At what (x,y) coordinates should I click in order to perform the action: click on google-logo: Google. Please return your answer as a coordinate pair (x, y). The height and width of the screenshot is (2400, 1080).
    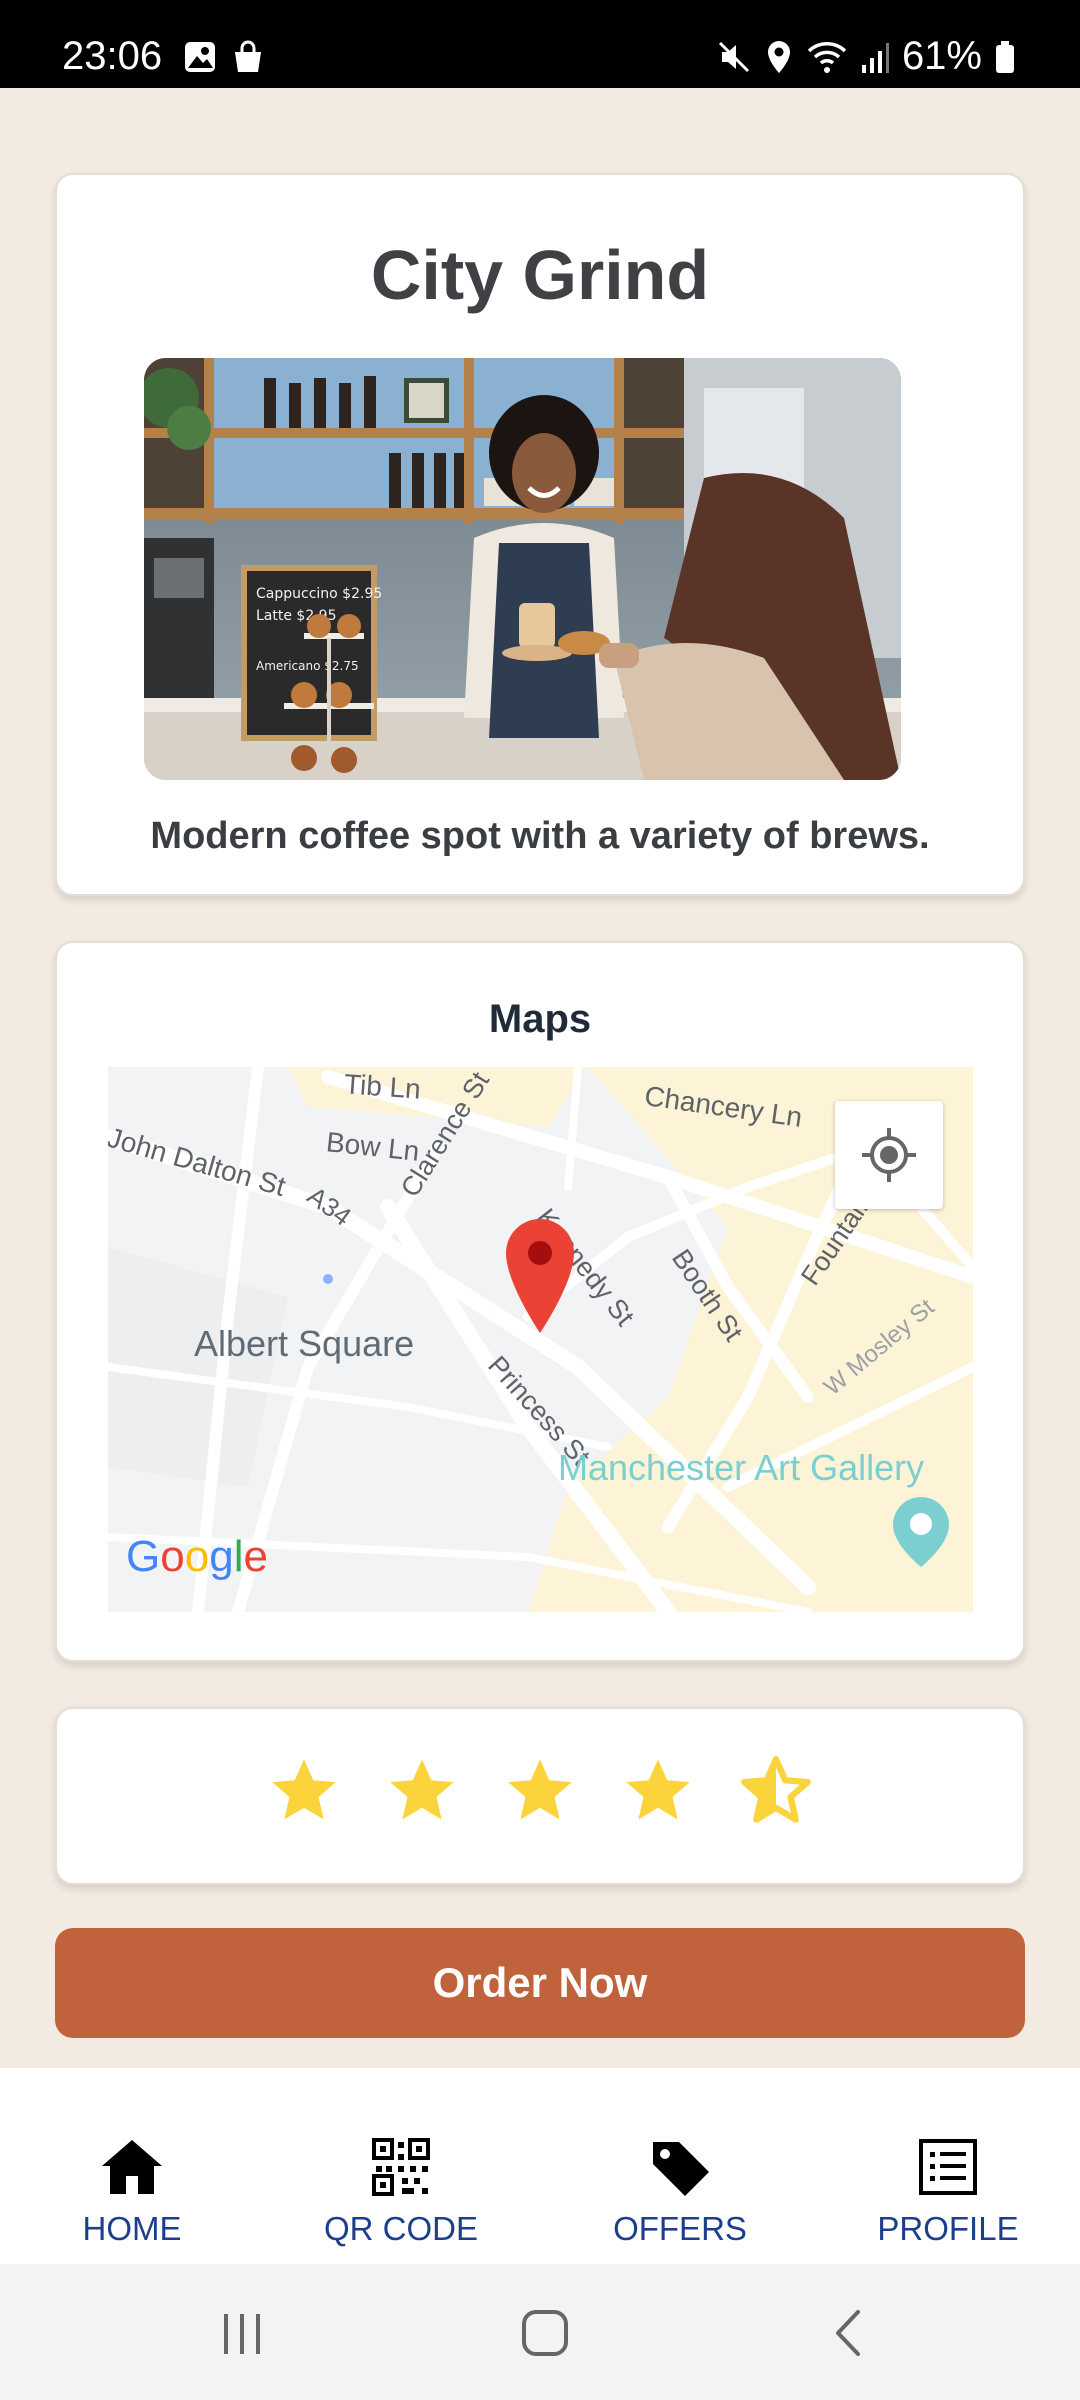
    Looking at the image, I should click on (197, 1556).